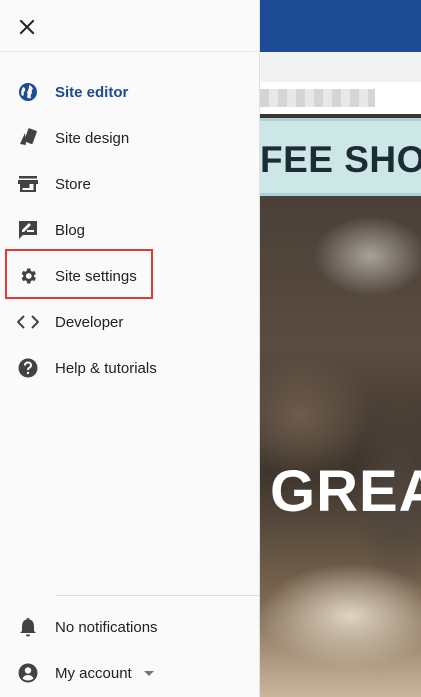 The height and width of the screenshot is (697, 421). Describe the element at coordinates (28, 368) in the screenshot. I see `help-icon` at that location.